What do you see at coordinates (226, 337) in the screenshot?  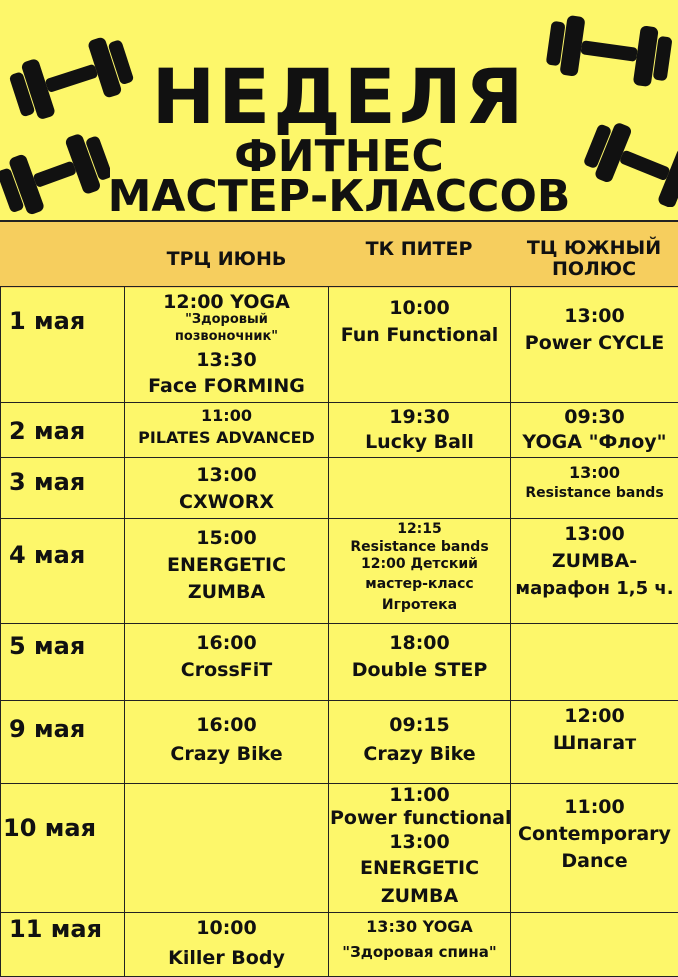 I see `class-text: позвоночник"` at bounding box center [226, 337].